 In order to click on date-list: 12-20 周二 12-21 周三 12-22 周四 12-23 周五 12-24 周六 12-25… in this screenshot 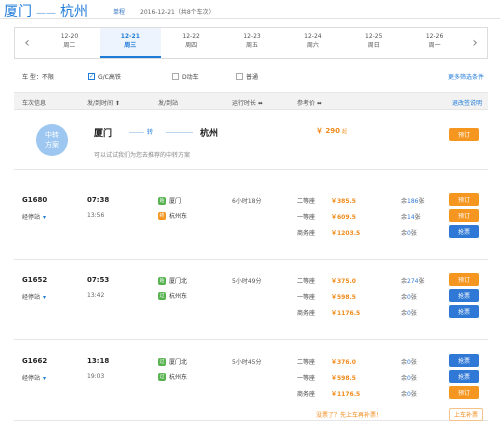, I will do `click(252, 43)`.